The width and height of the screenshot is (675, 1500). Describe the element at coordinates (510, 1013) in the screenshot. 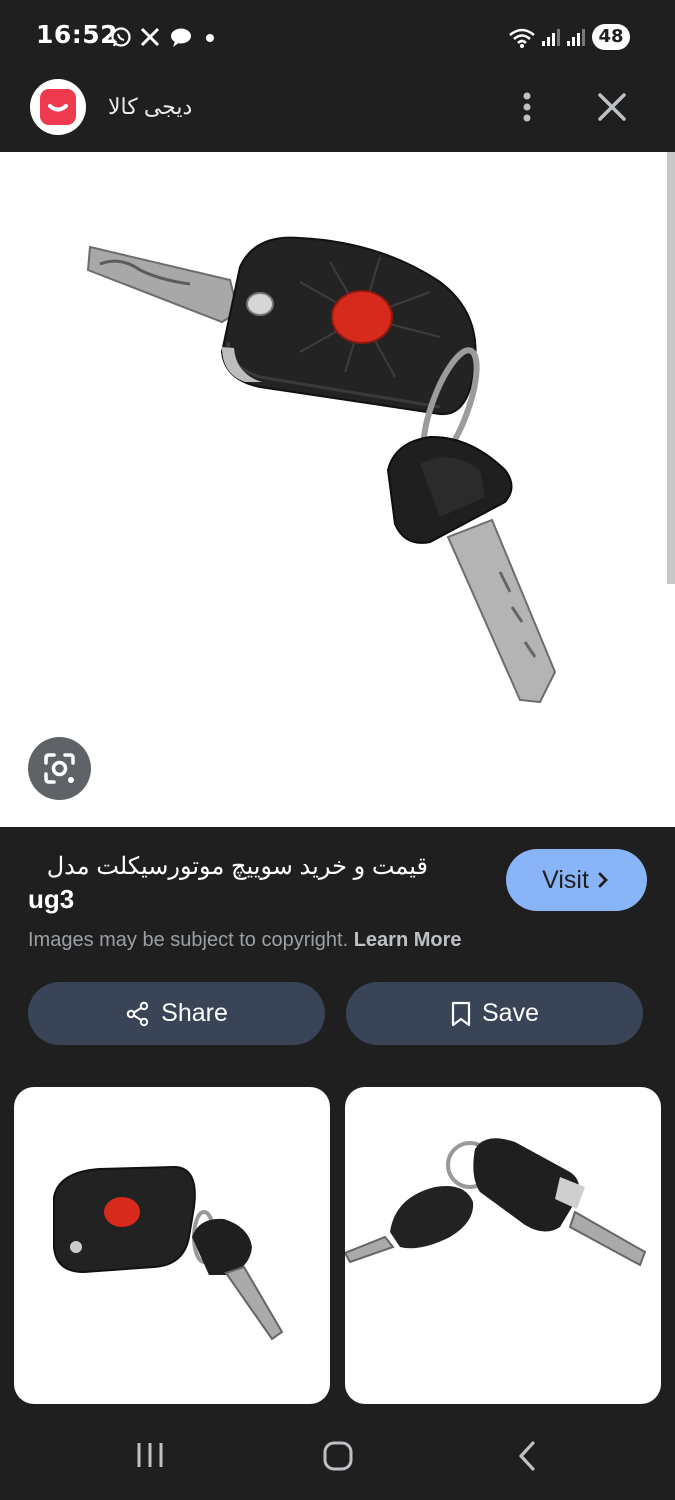

I see `save-label: Save` at that location.